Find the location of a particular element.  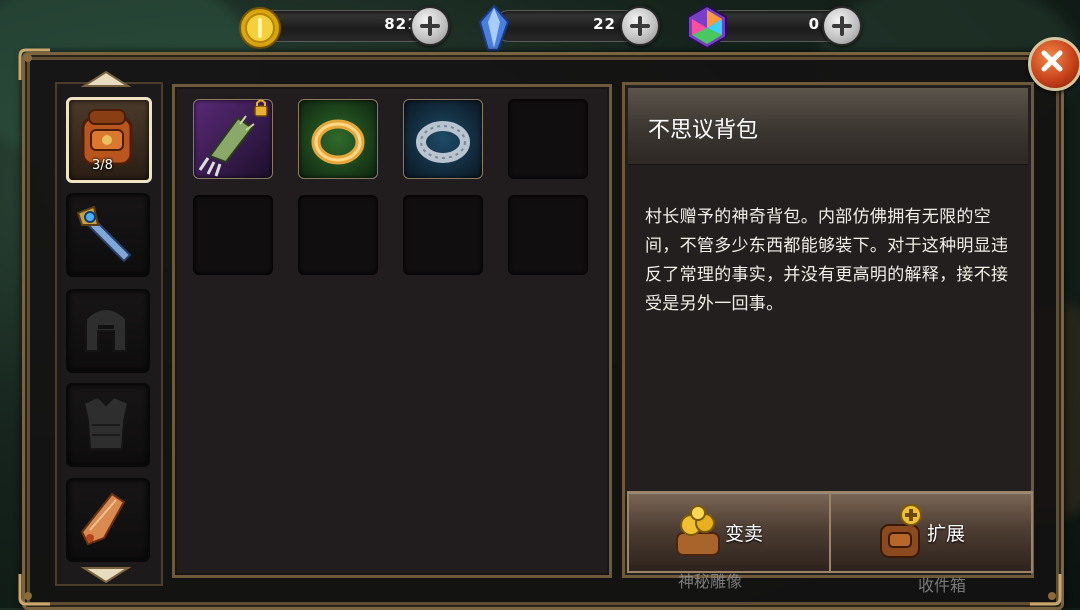

gold-coin-icon is located at coordinates (260, 28).